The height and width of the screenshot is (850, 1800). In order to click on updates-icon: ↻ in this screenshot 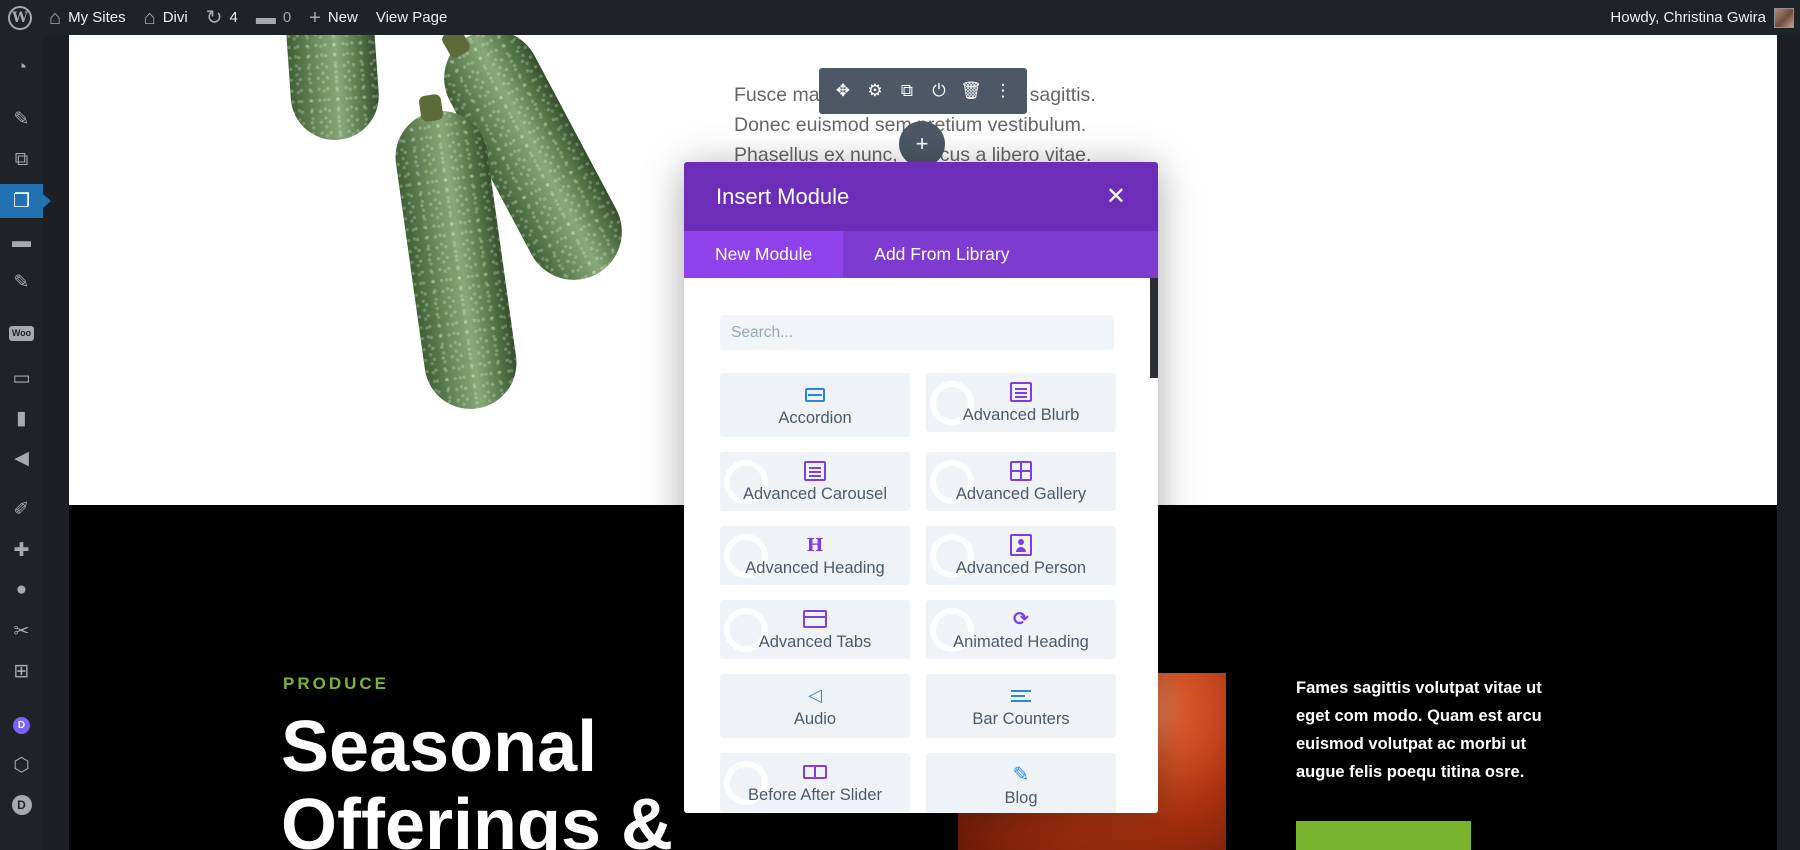, I will do `click(214, 17)`.